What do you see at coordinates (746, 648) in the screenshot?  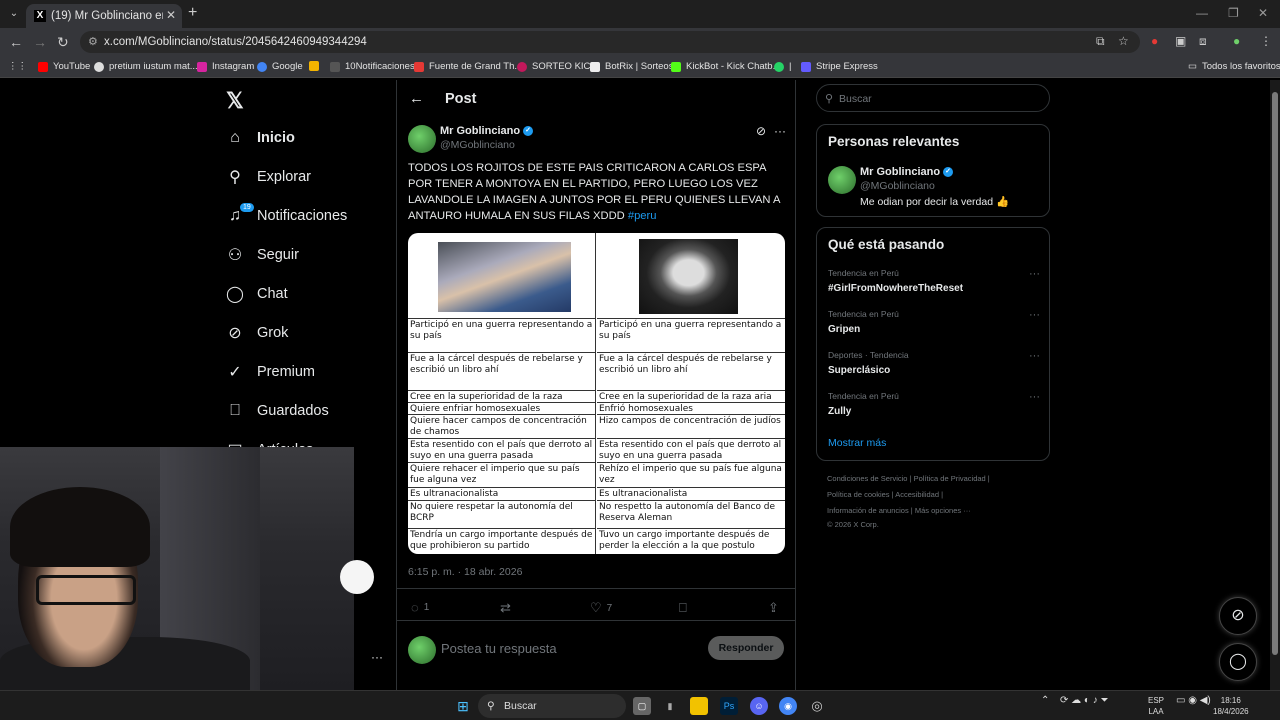 I see `reply-submit-button: Responder` at bounding box center [746, 648].